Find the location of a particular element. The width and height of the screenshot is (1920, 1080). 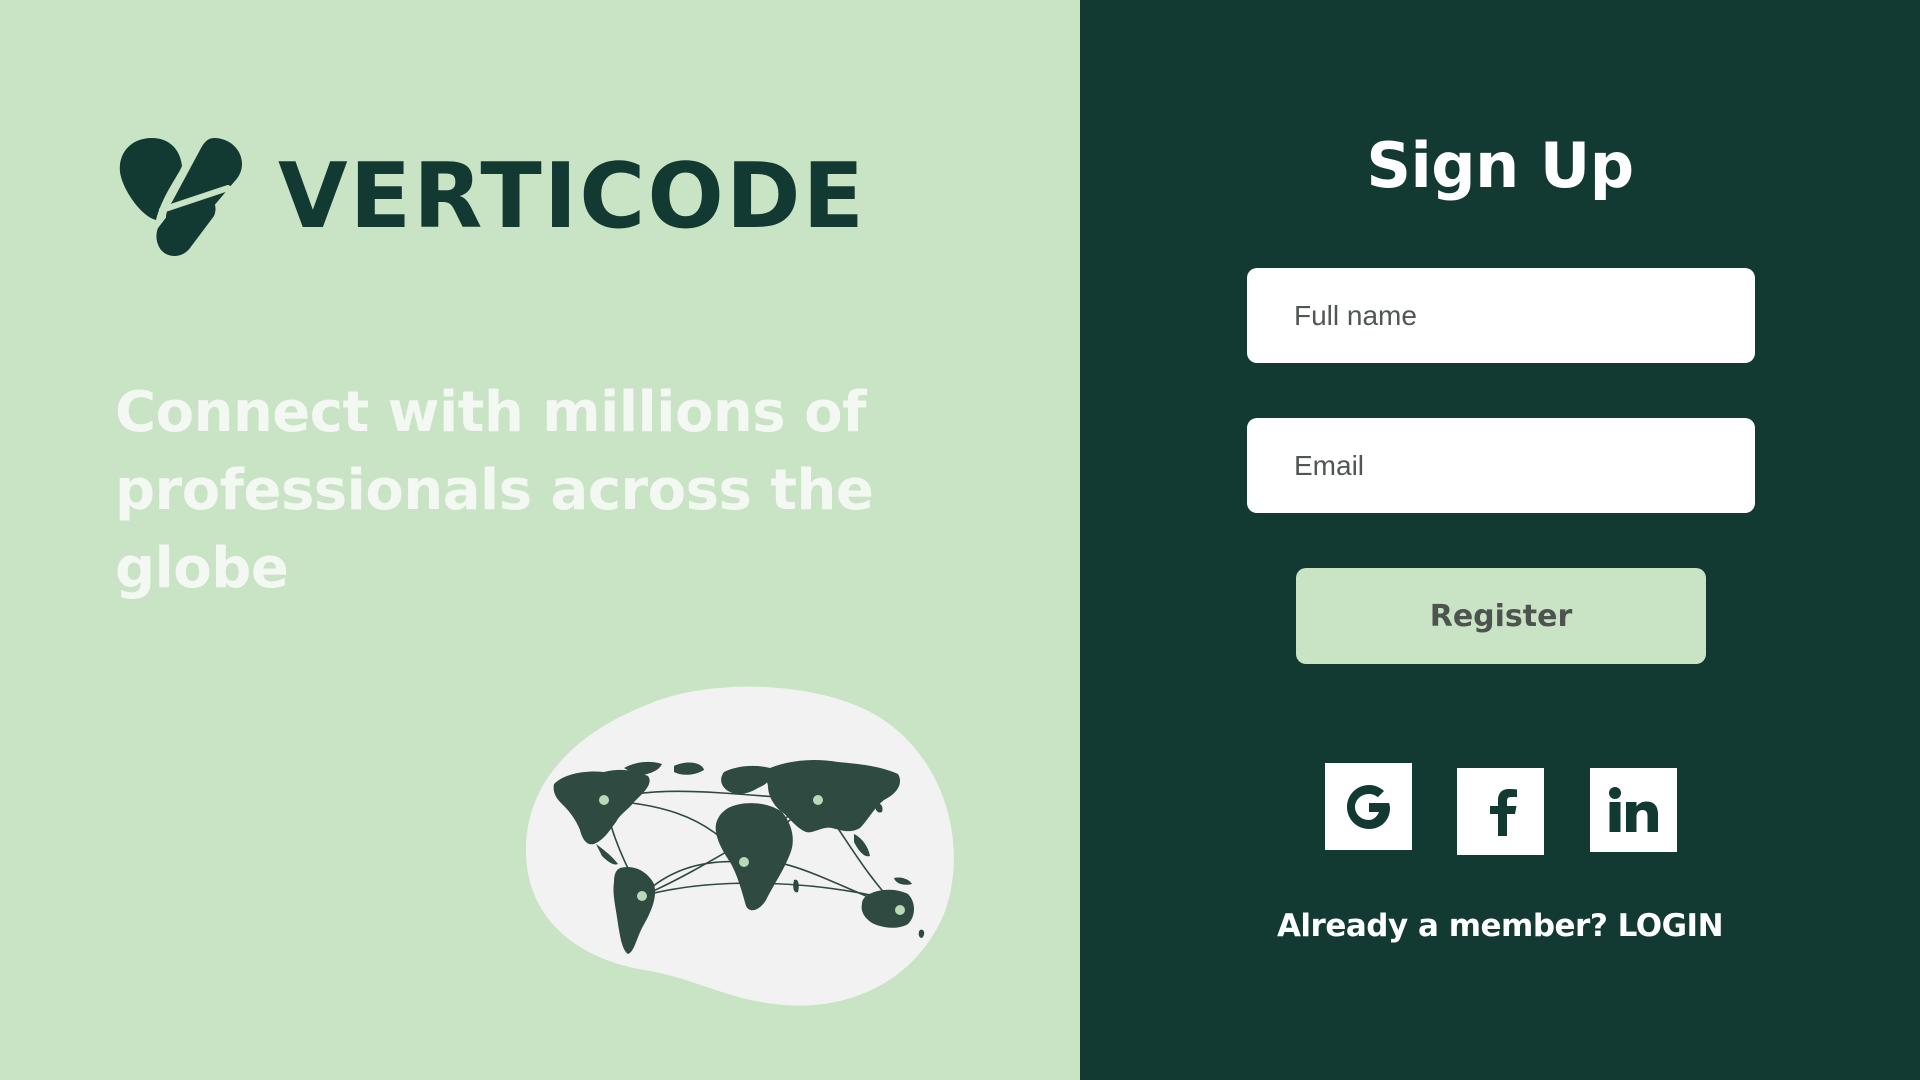

google-signin-button is located at coordinates (1368, 806).